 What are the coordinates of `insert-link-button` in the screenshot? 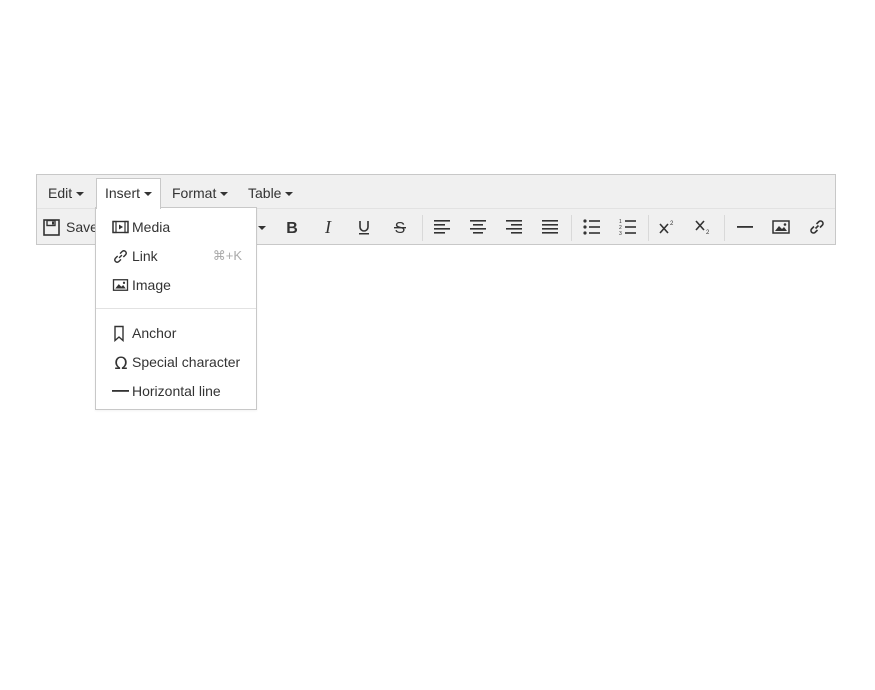 It's located at (817, 227).